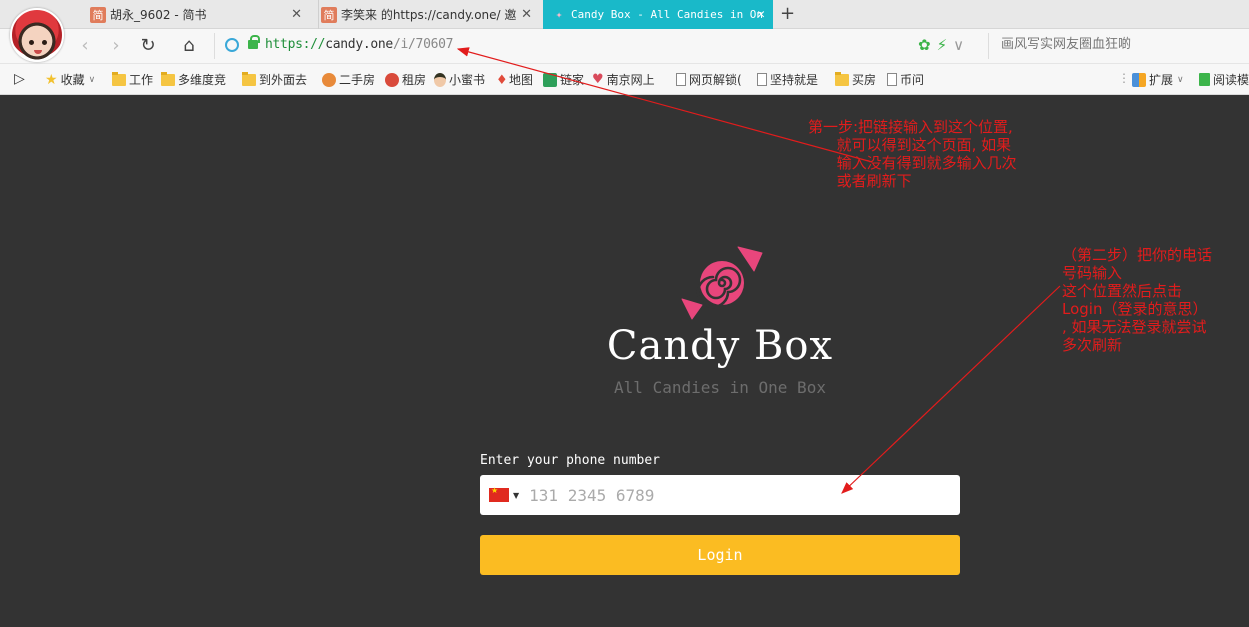 This screenshot has height=627, width=1249. Describe the element at coordinates (359, 44) in the screenshot. I see `url-text: https://candy.one/i/70607` at that location.